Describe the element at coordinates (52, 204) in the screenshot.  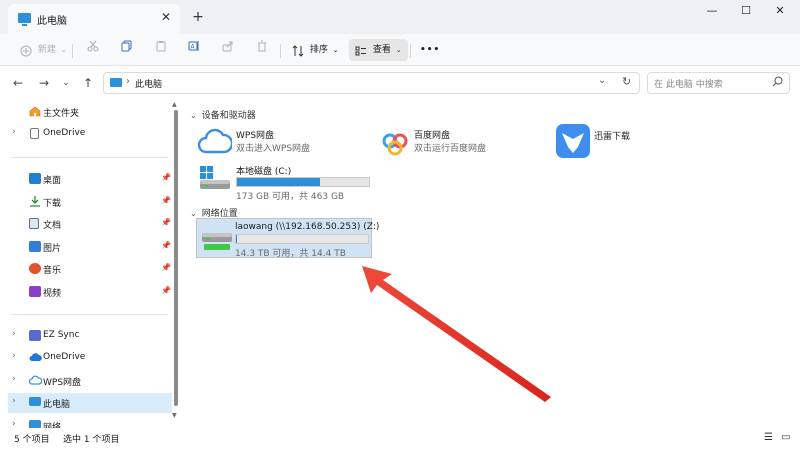
I see `sidebar-item-label: 下载` at that location.